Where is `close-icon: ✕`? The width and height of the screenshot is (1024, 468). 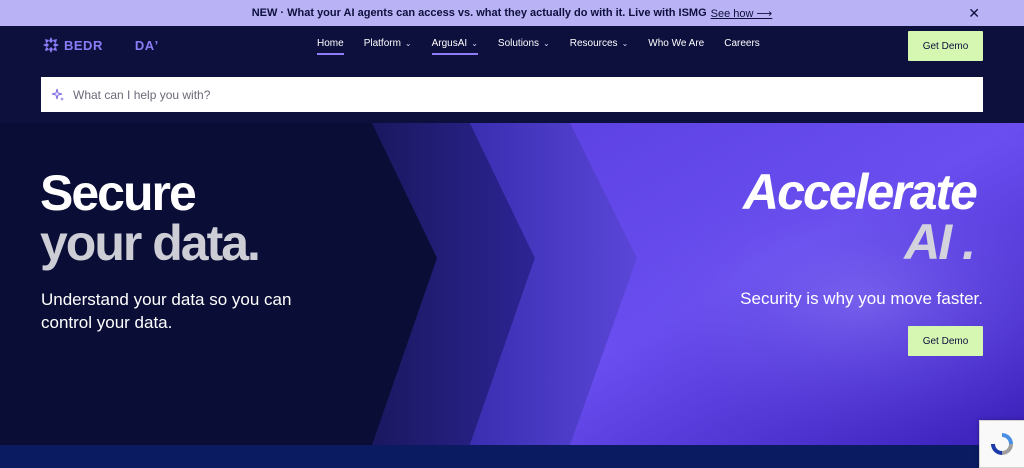 close-icon: ✕ is located at coordinates (974, 13).